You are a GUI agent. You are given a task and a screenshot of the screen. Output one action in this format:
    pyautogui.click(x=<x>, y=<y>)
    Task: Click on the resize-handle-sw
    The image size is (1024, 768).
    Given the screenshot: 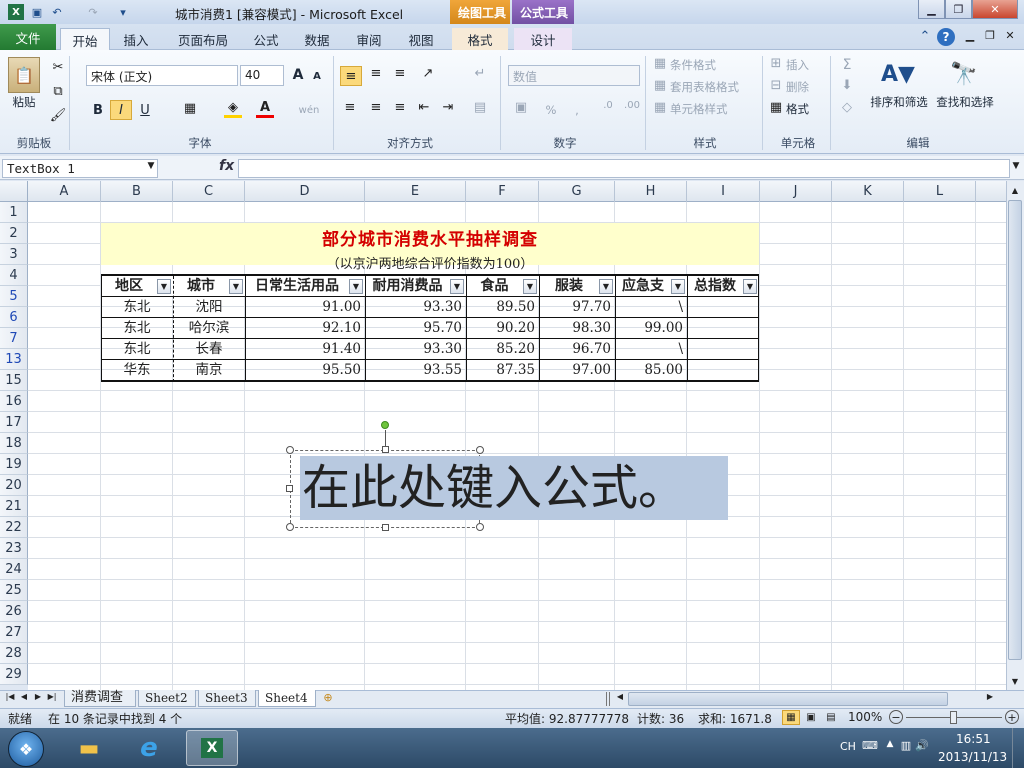 What is the action you would take?
    pyautogui.click(x=290, y=527)
    